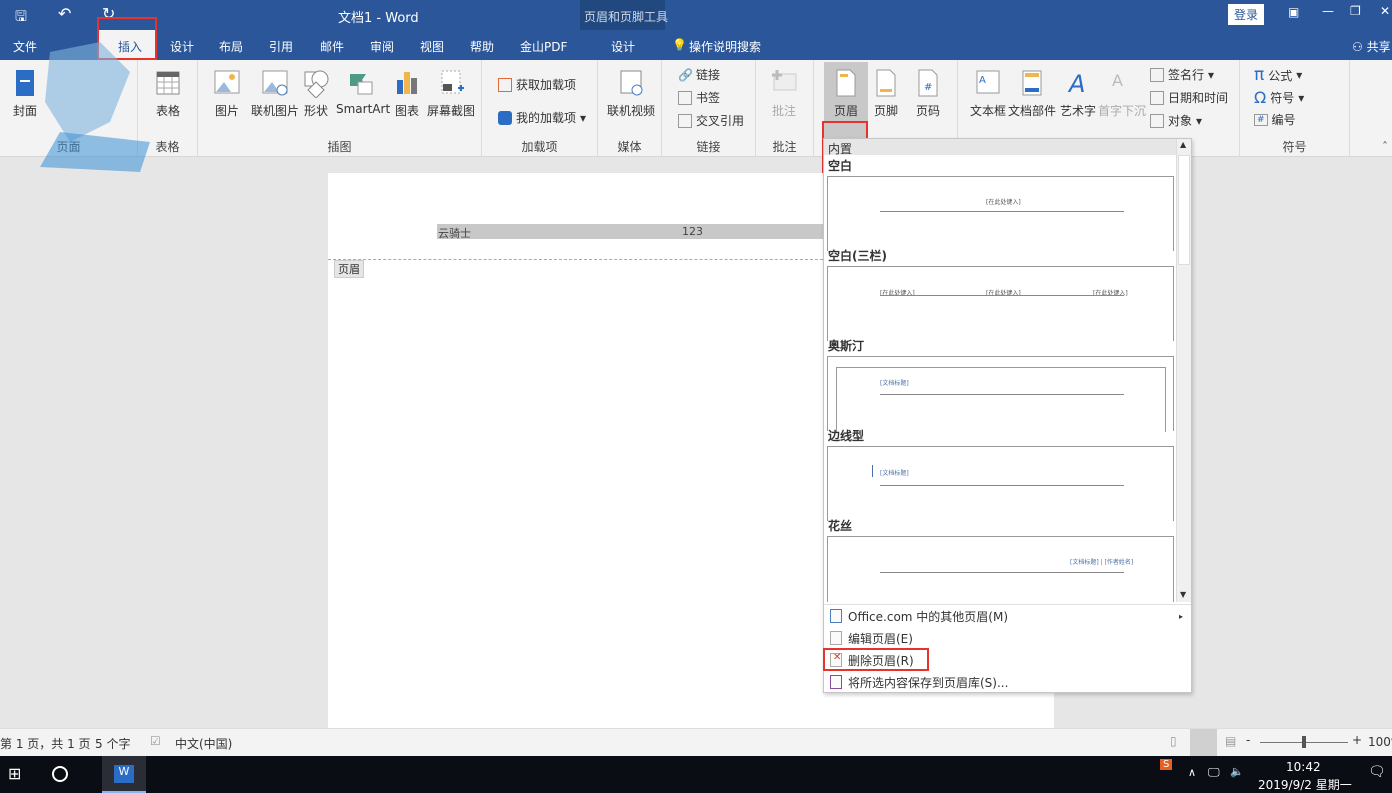 This screenshot has width=1392, height=793. What do you see at coordinates (1184, 210) in the screenshot?
I see `scroll-thumb` at bounding box center [1184, 210].